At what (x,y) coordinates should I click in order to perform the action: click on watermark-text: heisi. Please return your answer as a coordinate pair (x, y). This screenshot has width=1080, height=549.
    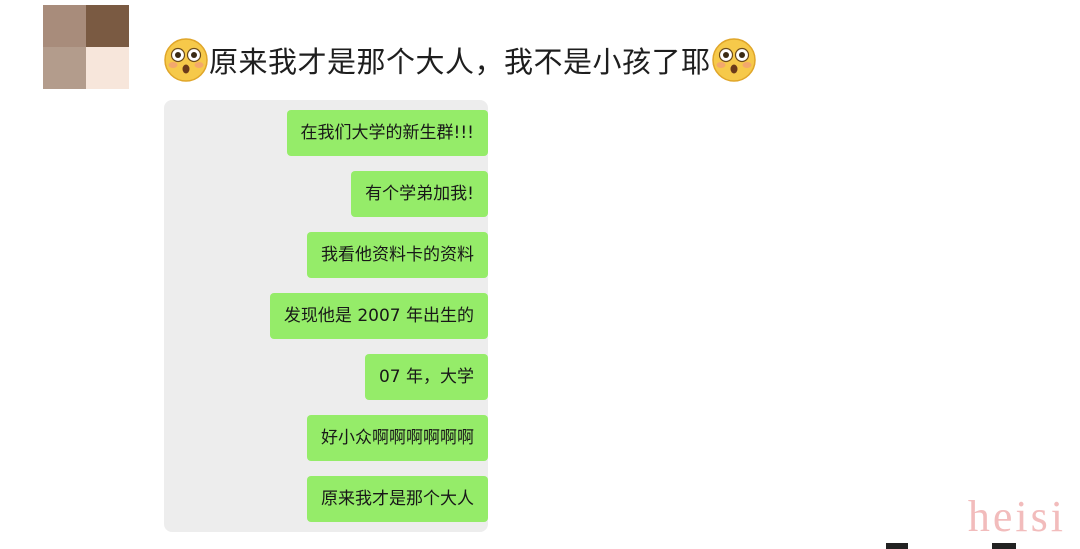
    Looking at the image, I should click on (1016, 516).